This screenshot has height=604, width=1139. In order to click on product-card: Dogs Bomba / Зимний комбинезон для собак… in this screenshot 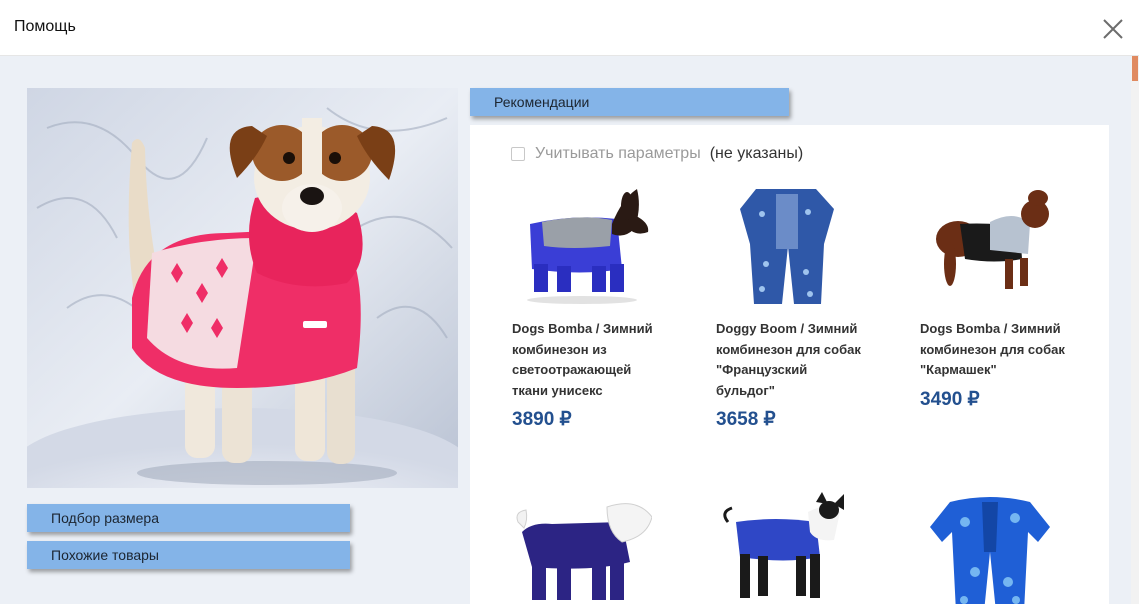, I will do `click(1010, 297)`.